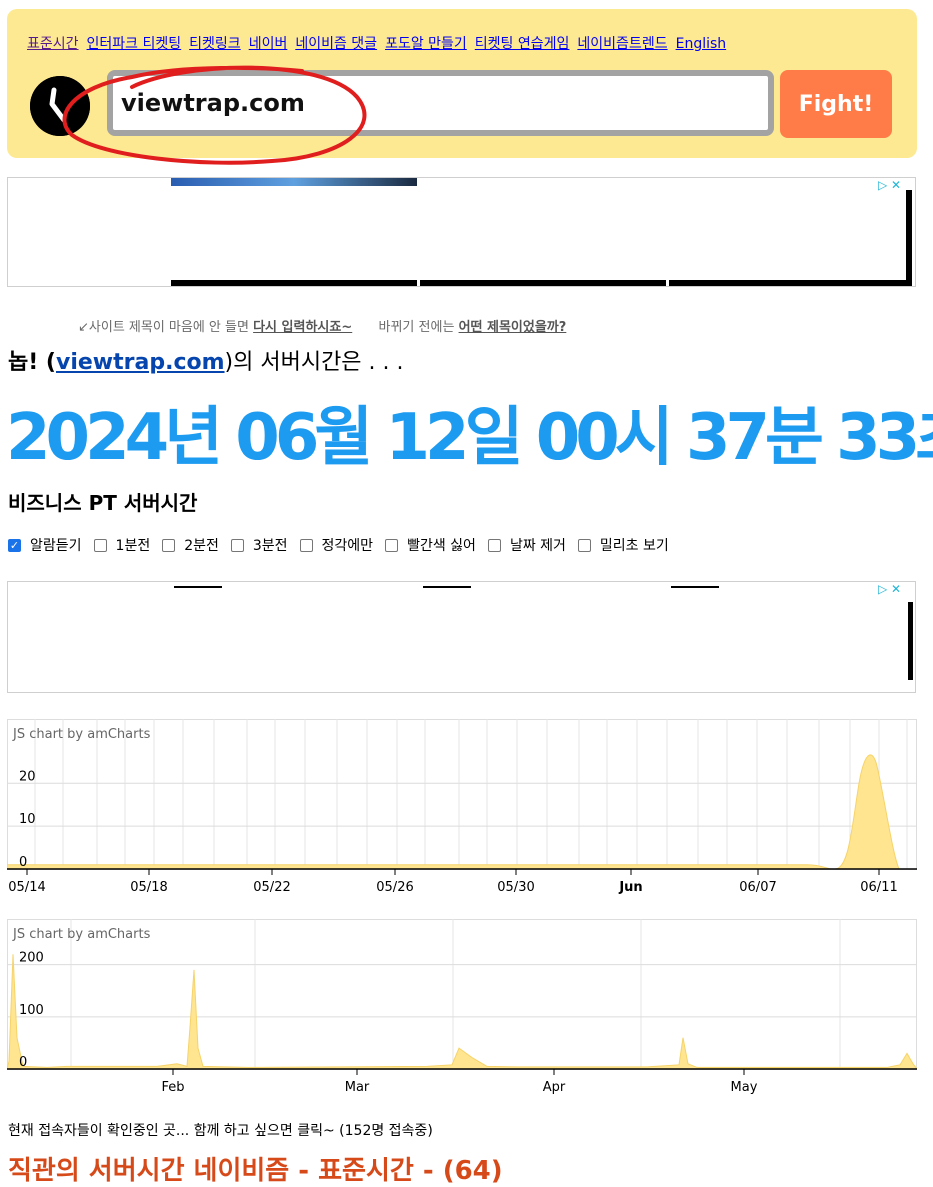 Image resolution: width=933 pixels, height=1187 pixels. What do you see at coordinates (889, 589) in the screenshot?
I see `ad-choices-icon-2: ▷ ✕` at bounding box center [889, 589].